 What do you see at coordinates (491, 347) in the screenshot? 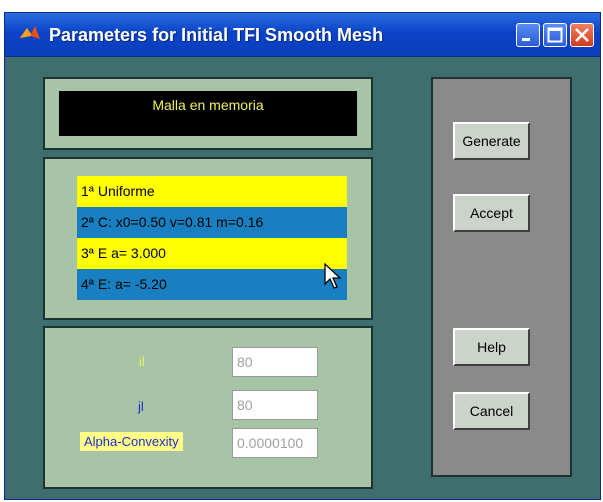
I see `help-button: Help` at bounding box center [491, 347].